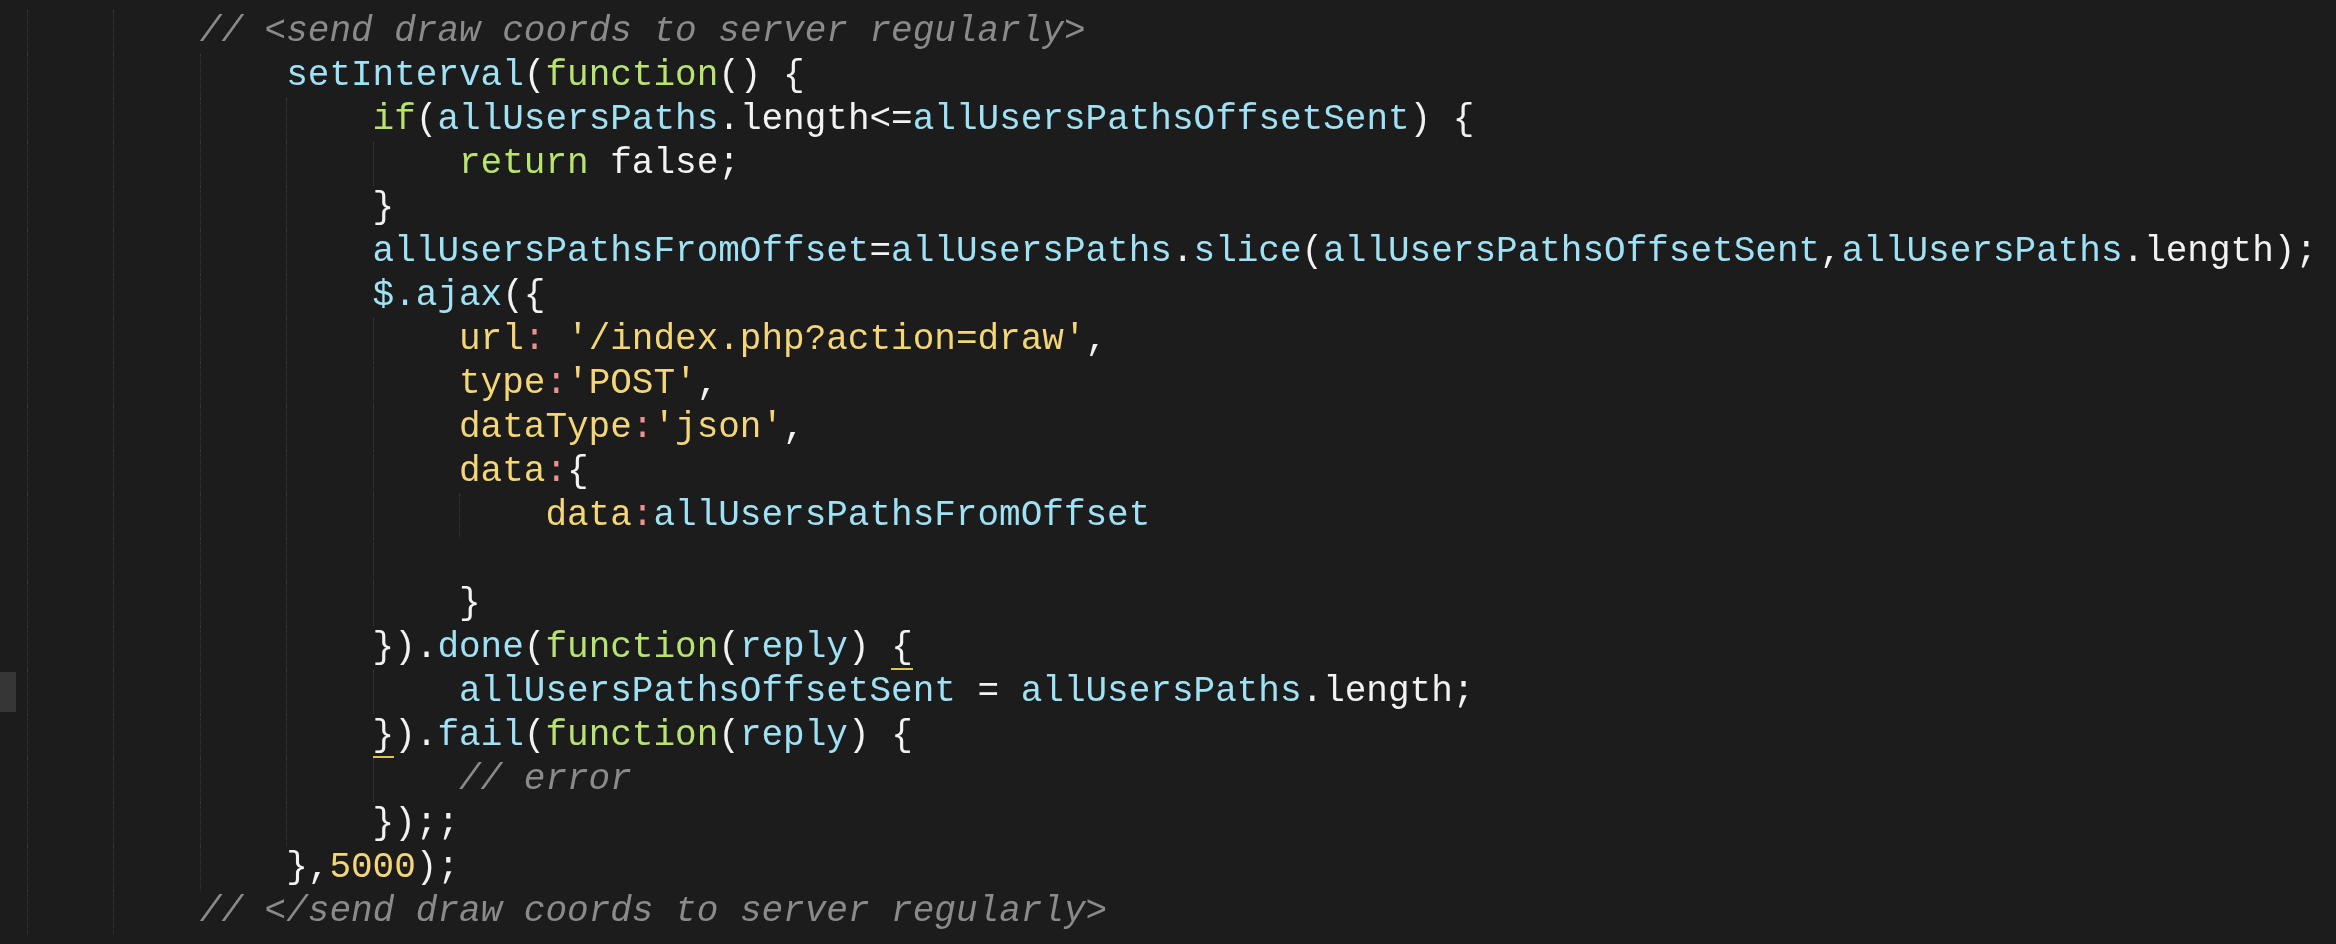 The image size is (2336, 944). What do you see at coordinates (373, 868) in the screenshot?
I see `code-line: },5000);` at bounding box center [373, 868].